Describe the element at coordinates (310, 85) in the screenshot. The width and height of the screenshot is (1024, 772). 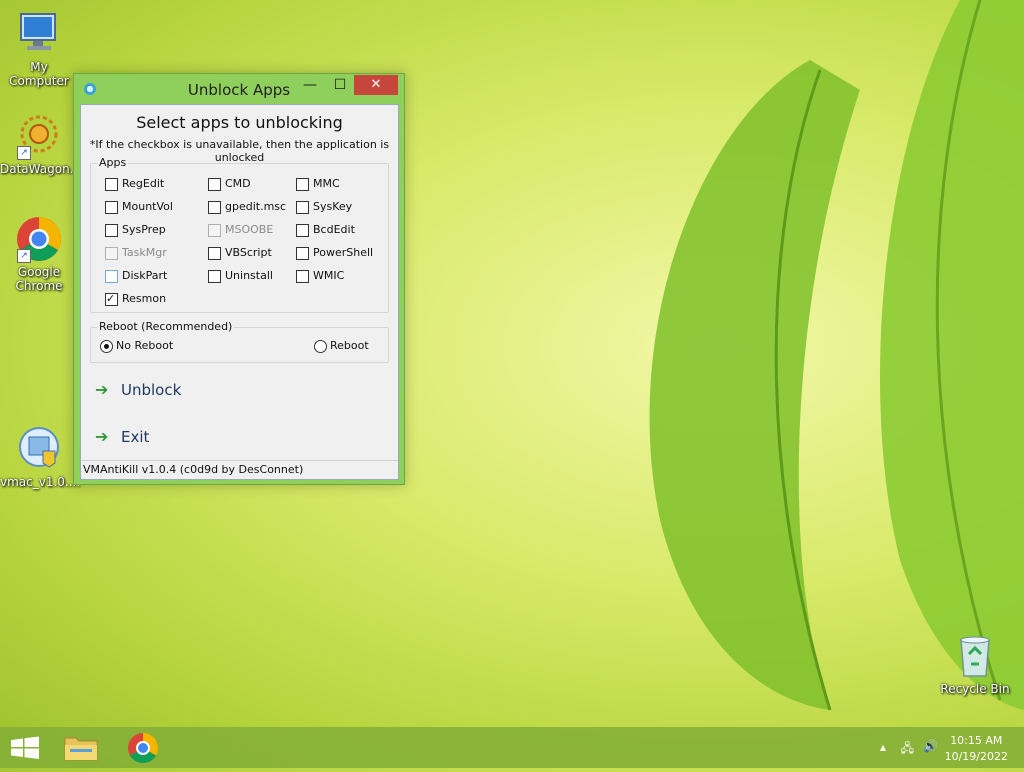
I see `minimize-button: —` at that location.